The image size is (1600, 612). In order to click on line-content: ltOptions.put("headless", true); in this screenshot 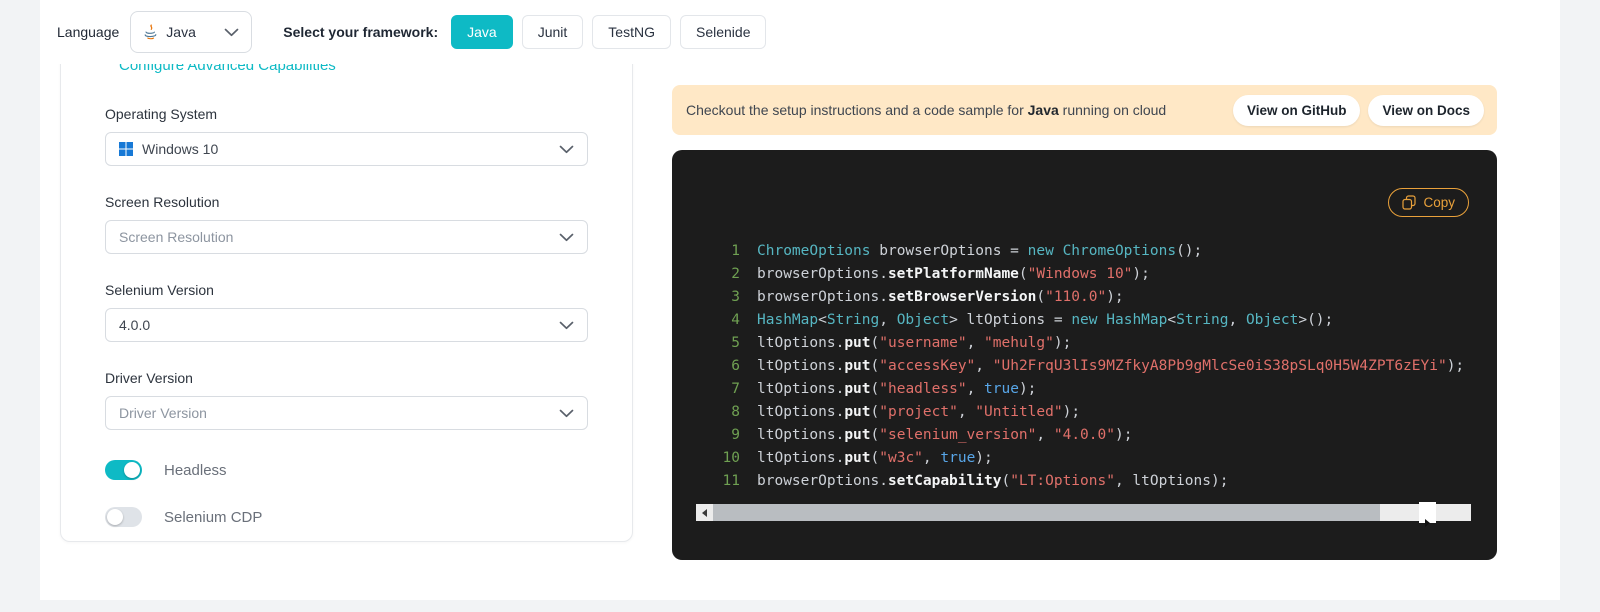, I will do `click(897, 389)`.